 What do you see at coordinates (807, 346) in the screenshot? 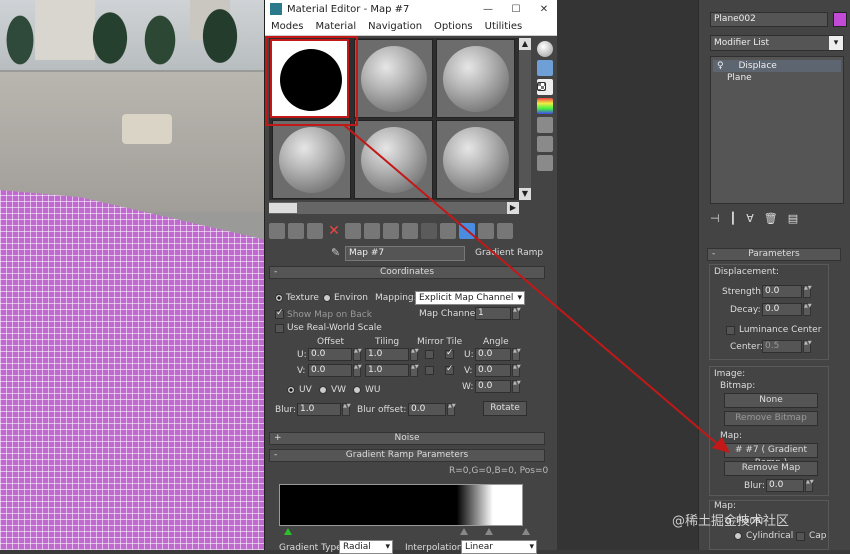
I see `center-spinner: ▲▼` at bounding box center [807, 346].